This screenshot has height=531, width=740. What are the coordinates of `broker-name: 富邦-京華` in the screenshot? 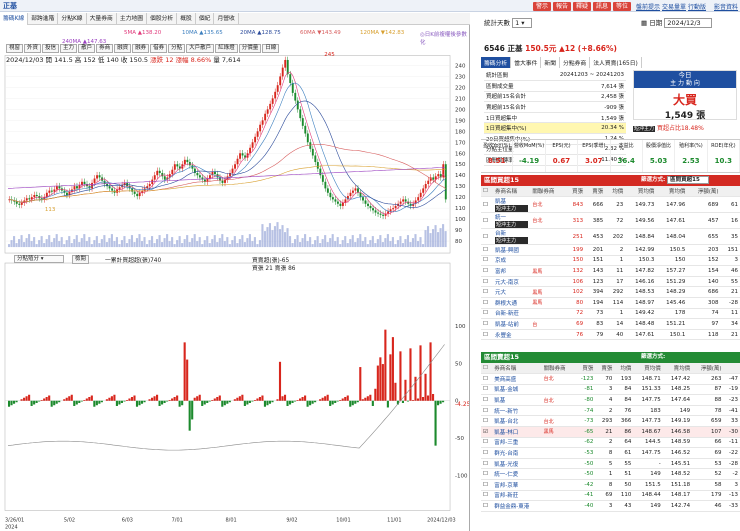 It's located at (517, 485).